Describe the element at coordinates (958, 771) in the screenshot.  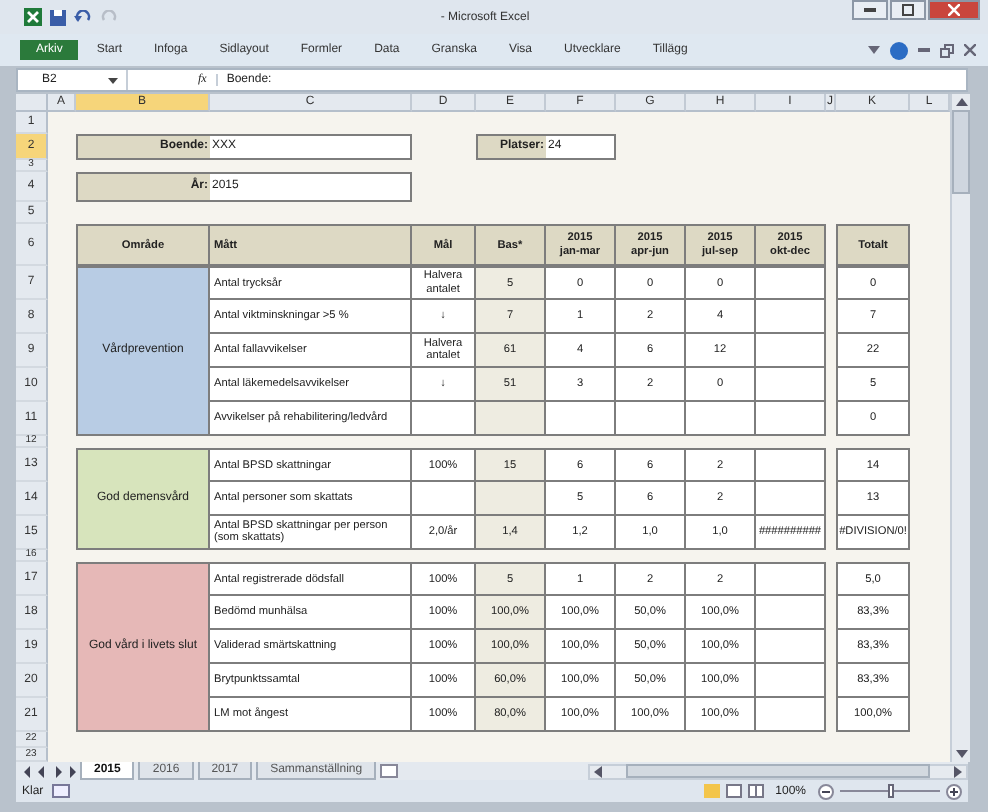
I see `scroll-right-icon` at that location.